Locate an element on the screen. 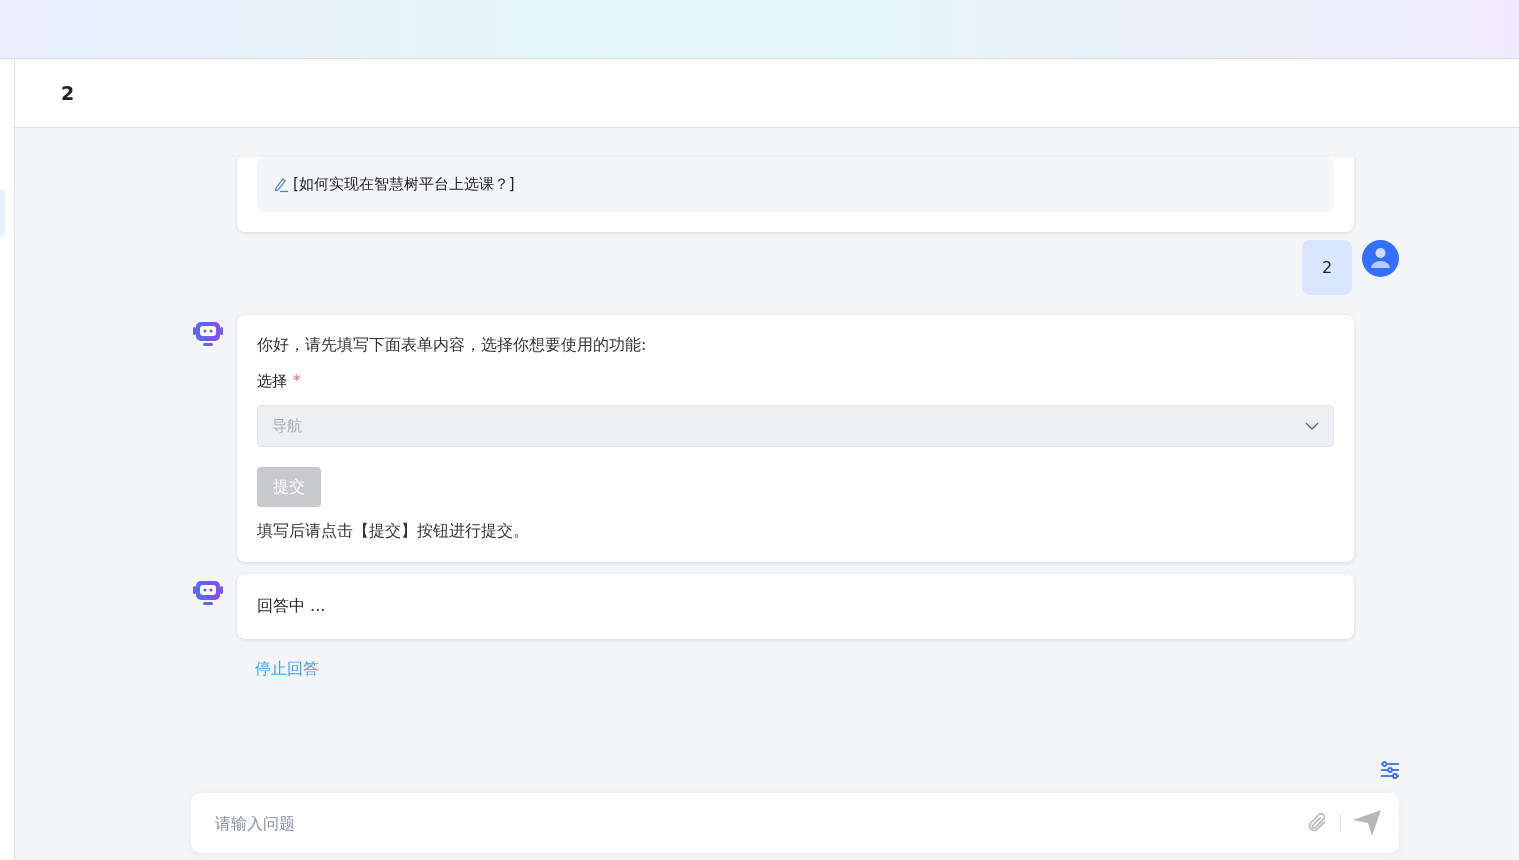 The height and width of the screenshot is (860, 1519). question-field: 请输入问题 is located at coordinates (795, 823).